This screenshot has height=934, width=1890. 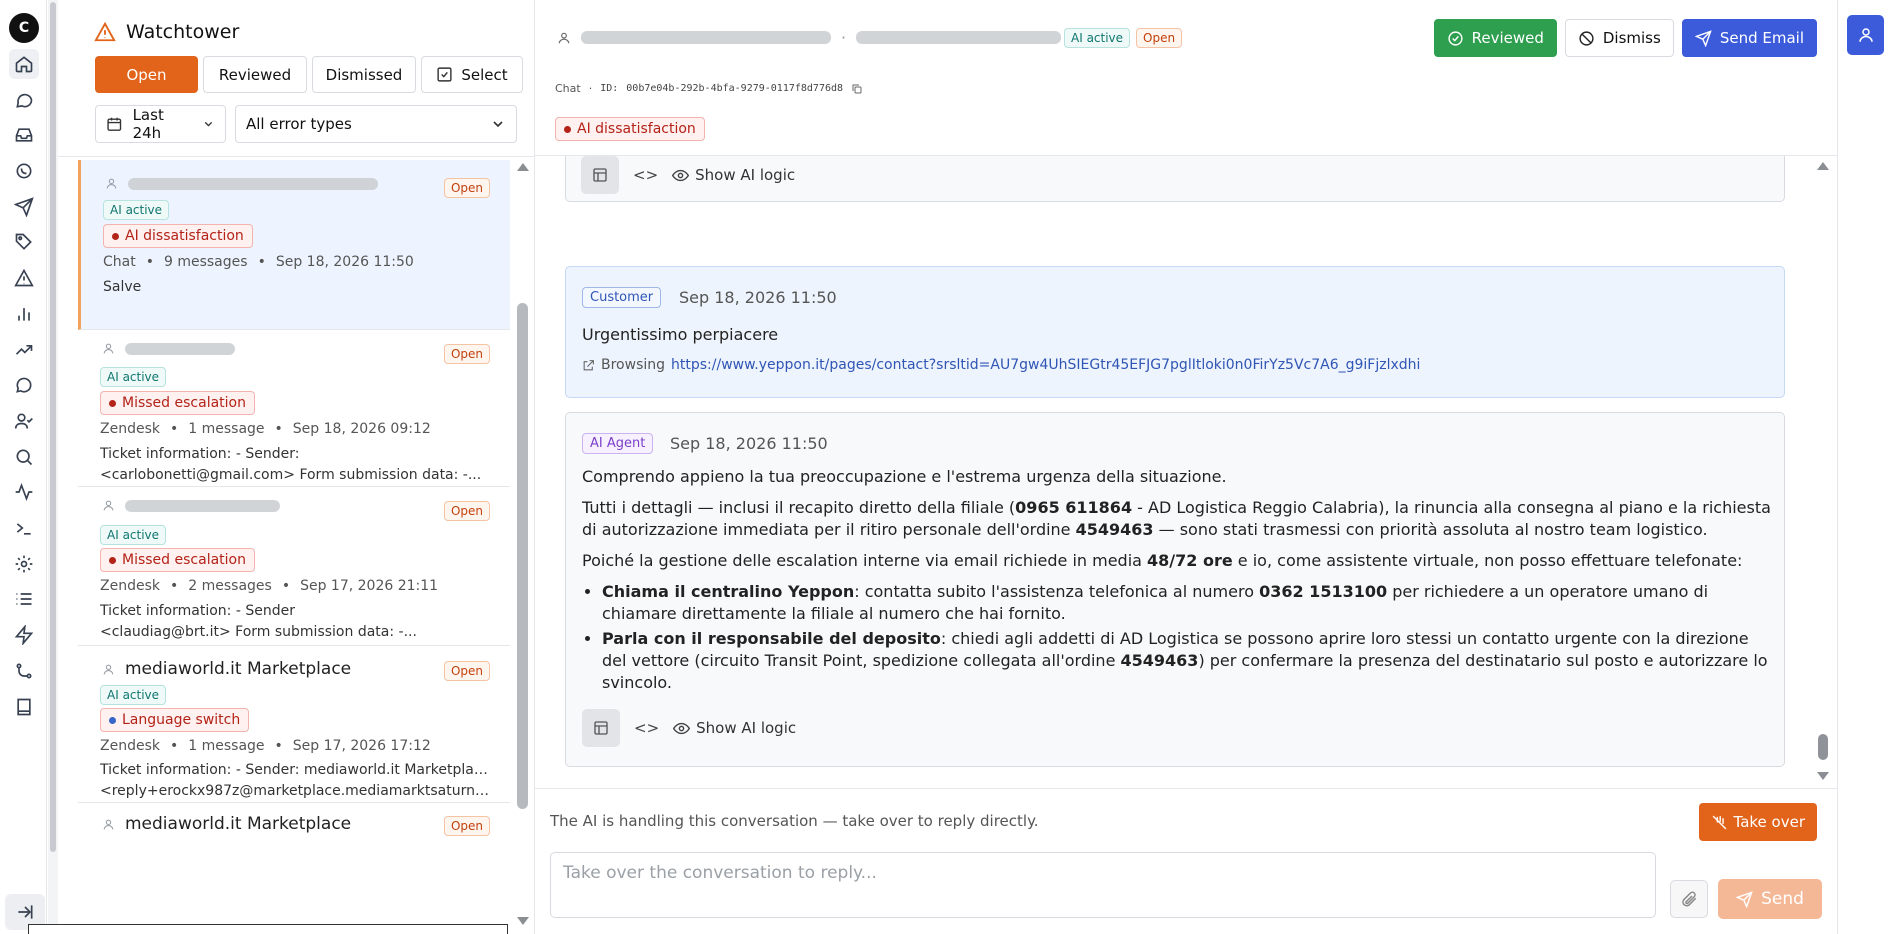 I want to click on app-logo: C, so click(x=24, y=28).